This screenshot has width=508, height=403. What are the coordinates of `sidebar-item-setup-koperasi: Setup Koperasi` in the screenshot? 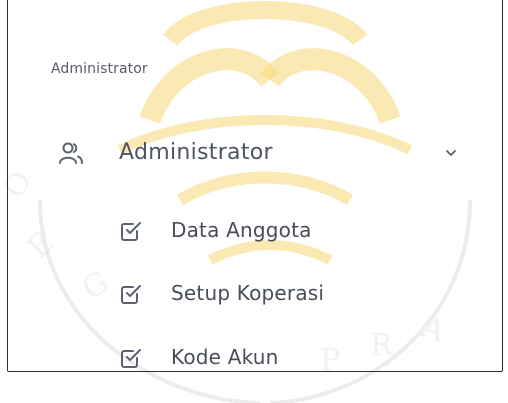 It's located at (260, 295).